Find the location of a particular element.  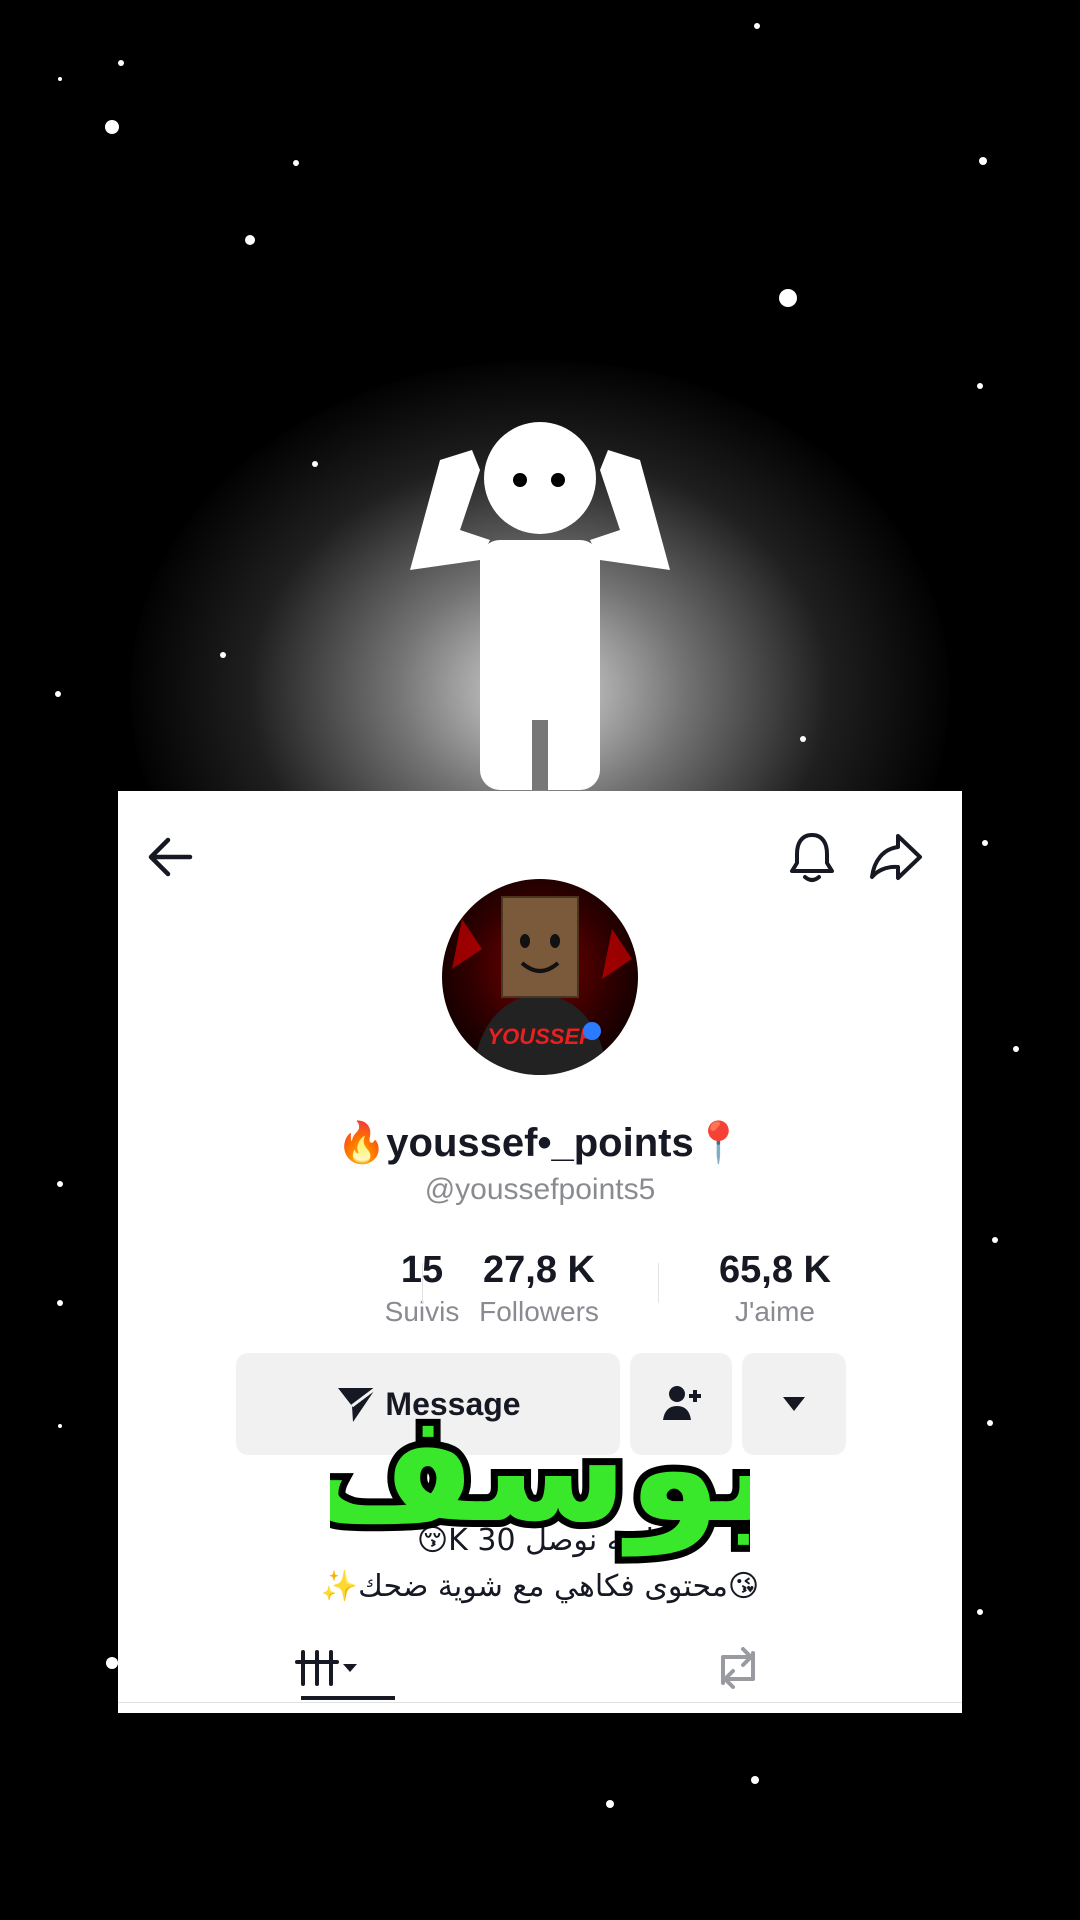

display-name: 🔥youssef•_points📍 is located at coordinates (540, 1143).